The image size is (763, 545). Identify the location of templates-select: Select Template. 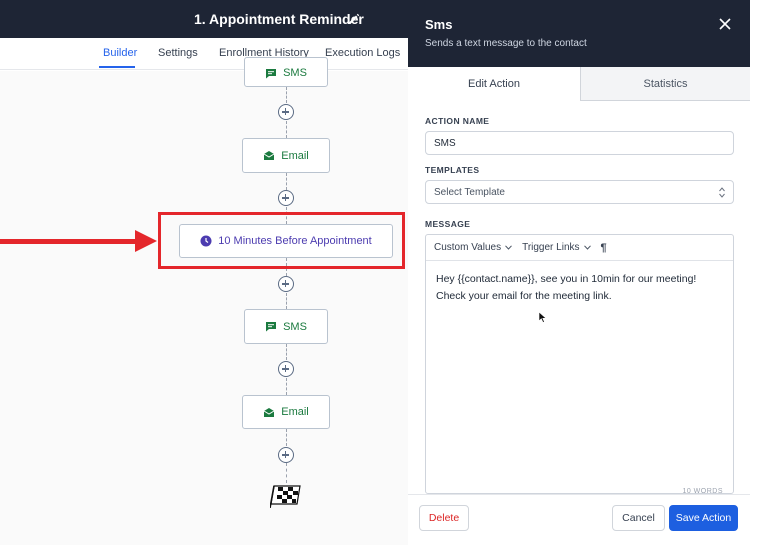
(579, 192).